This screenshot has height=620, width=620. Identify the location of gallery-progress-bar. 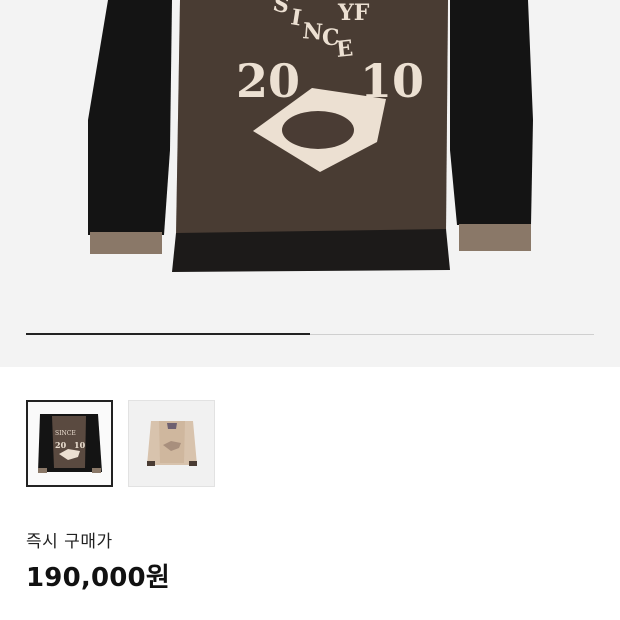
(310, 334).